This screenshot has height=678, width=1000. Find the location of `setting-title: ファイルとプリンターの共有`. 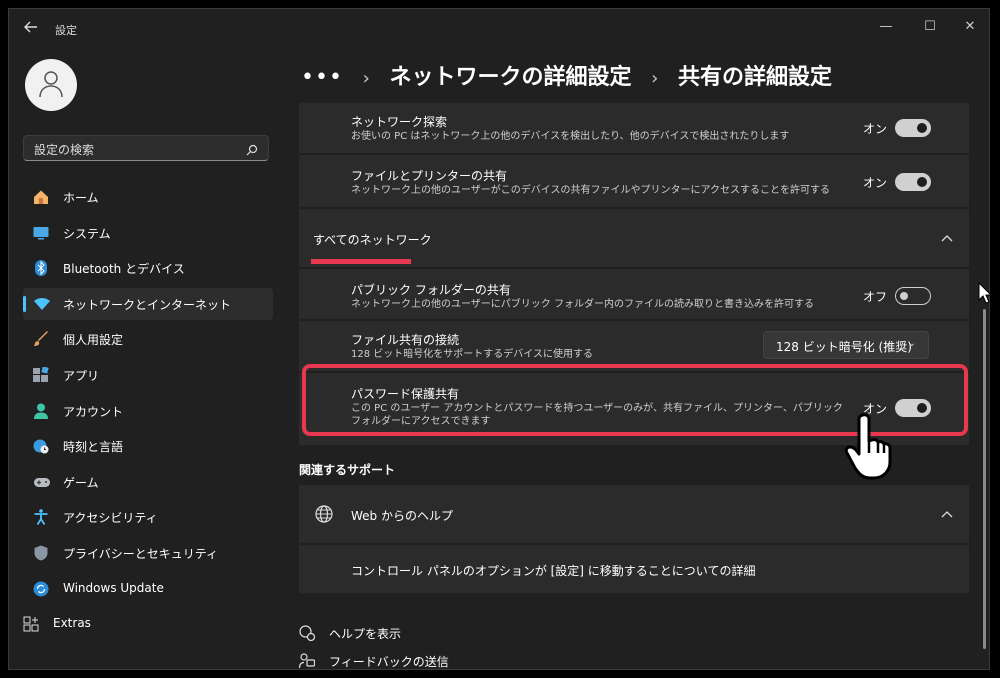

setting-title: ファイルとプリンターの共有 is located at coordinates (429, 176).